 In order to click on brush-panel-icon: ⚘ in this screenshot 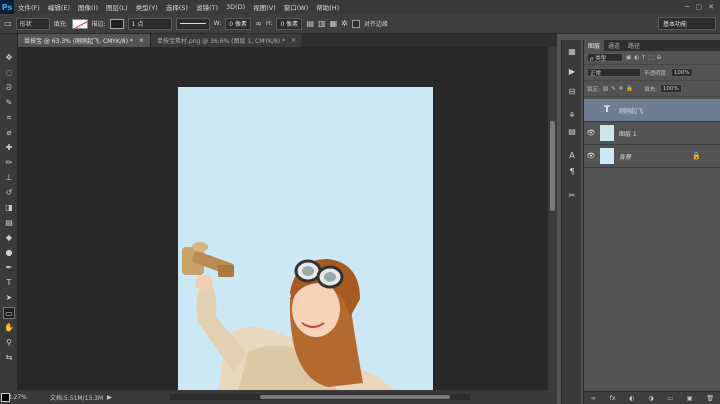, I will do `click(572, 116)`.